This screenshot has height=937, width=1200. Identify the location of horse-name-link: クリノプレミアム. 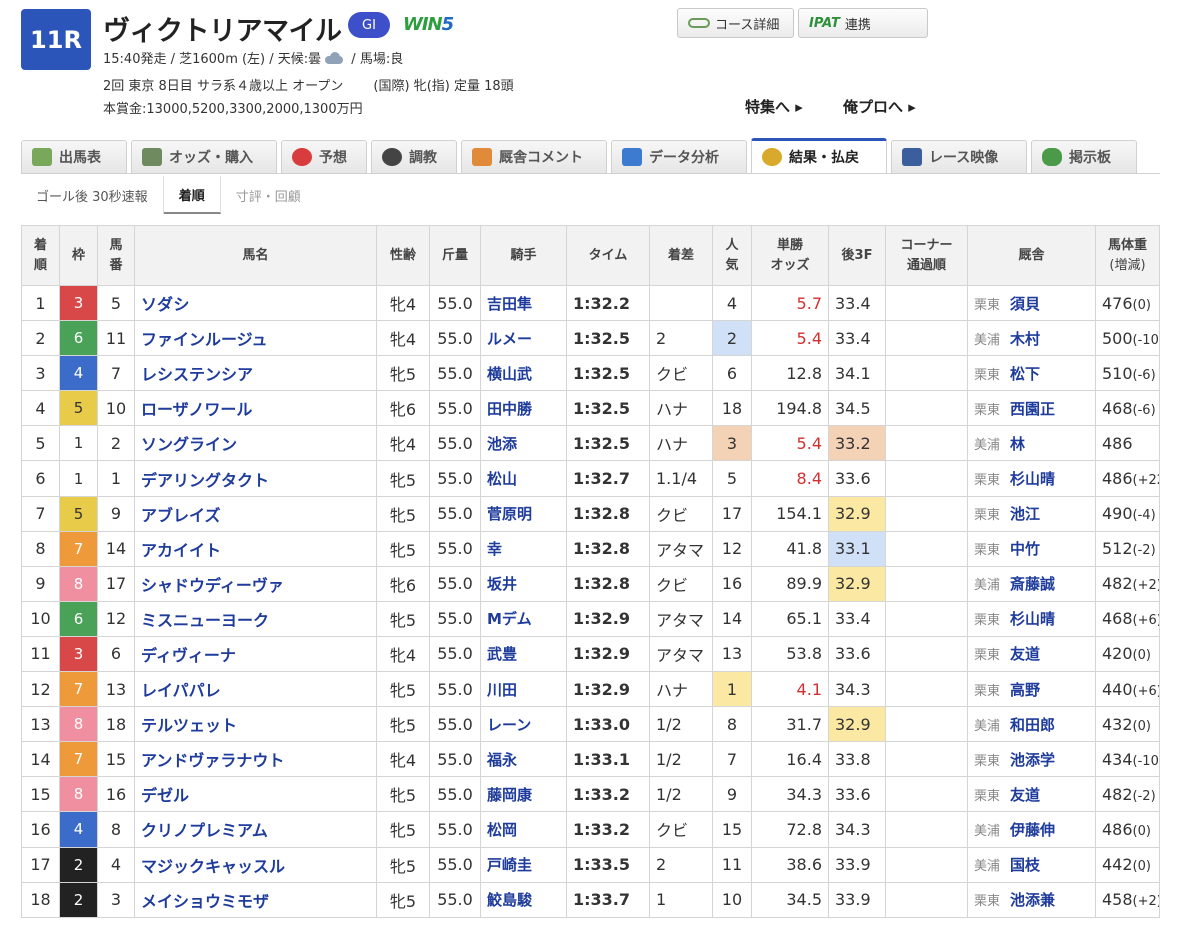
(255, 829).